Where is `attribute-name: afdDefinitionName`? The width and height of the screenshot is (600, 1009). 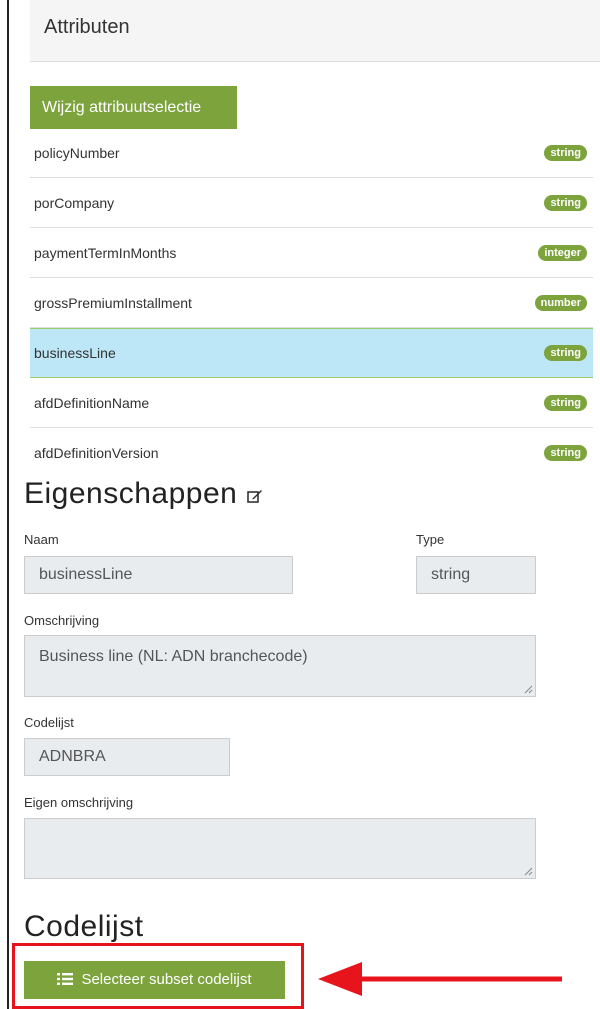 attribute-name: afdDefinitionName is located at coordinates (92, 402).